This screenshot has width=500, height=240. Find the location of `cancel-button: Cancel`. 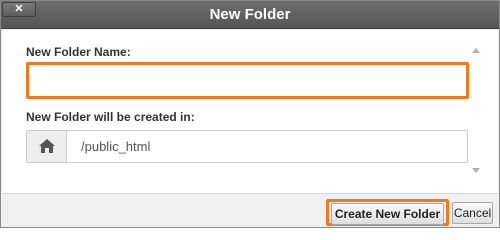

cancel-button: Cancel is located at coordinates (472, 213).